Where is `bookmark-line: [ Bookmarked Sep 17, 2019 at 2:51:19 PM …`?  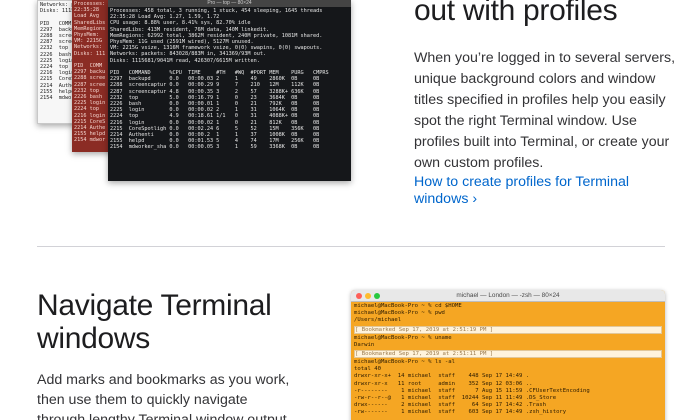
bookmark-line: [ Bookmarked Sep 17, 2019 at 2:51:19 PM … is located at coordinates (508, 329).